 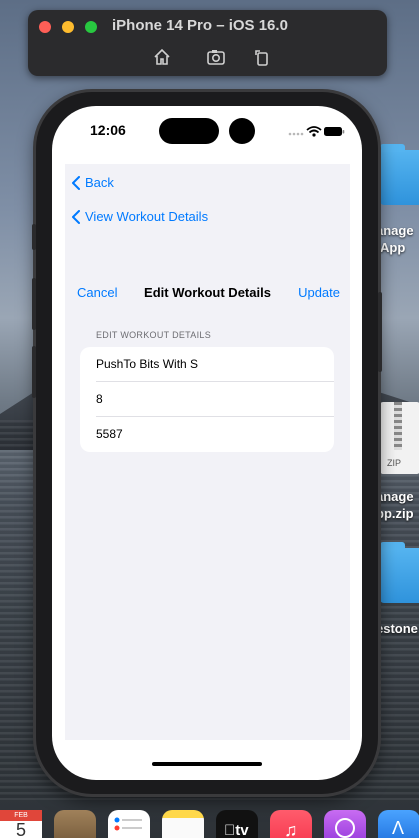 I want to click on front-camera, so click(x=242, y=131).